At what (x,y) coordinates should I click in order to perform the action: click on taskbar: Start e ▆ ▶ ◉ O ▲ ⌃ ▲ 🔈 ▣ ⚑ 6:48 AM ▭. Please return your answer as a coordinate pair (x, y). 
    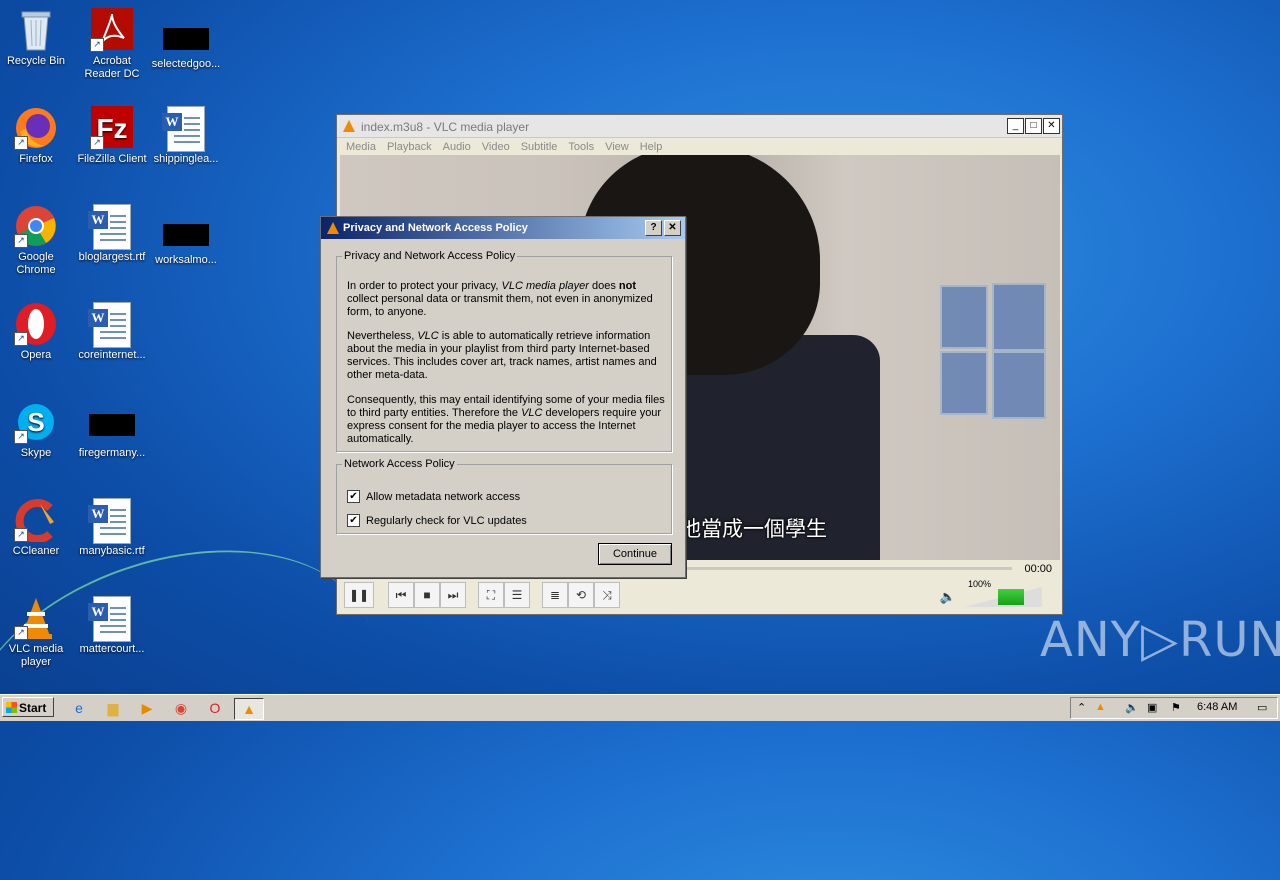
    Looking at the image, I should click on (640, 707).